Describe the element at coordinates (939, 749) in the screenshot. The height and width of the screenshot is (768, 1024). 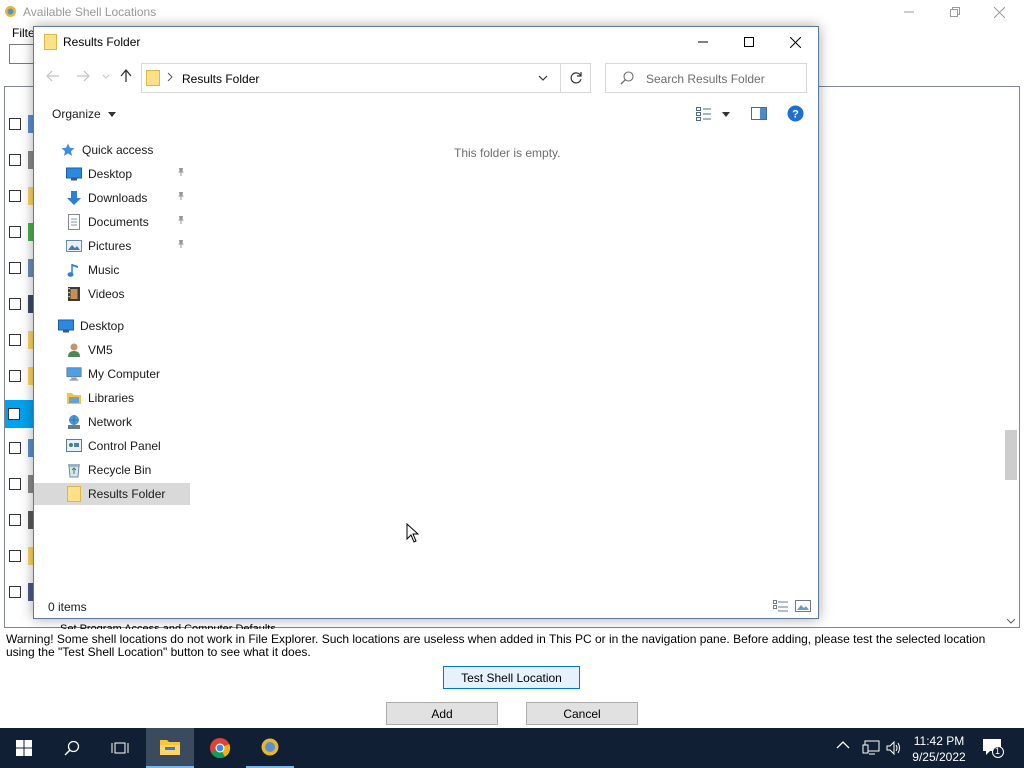
I see `taskbar-clock: 11:42 PM 9/25/2022` at that location.